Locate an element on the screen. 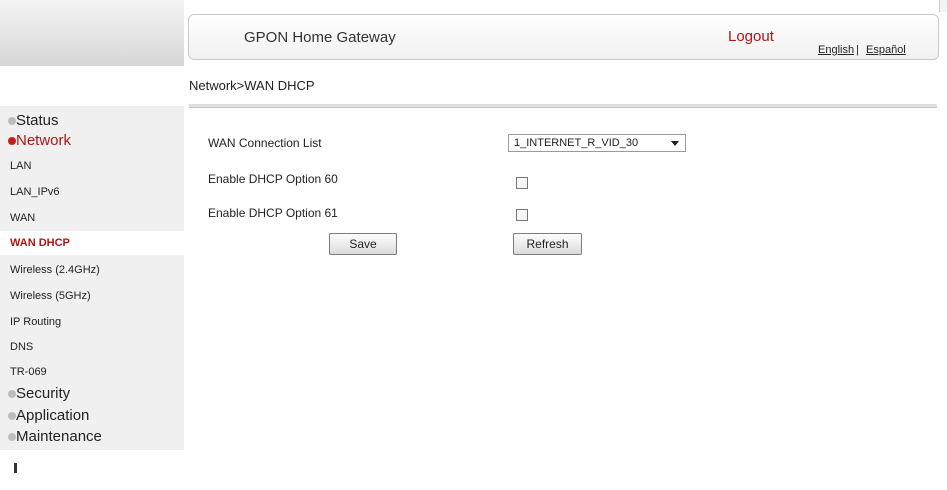  dhcp-option-60-checkbox is located at coordinates (522, 183).